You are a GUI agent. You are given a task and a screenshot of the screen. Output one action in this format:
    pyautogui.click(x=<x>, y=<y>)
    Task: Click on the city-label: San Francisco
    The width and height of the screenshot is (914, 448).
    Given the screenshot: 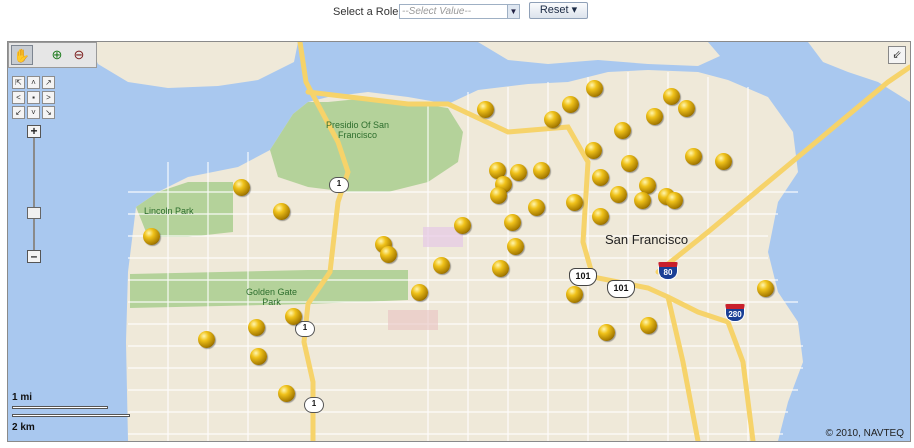 What is the action you would take?
    pyautogui.click(x=647, y=239)
    